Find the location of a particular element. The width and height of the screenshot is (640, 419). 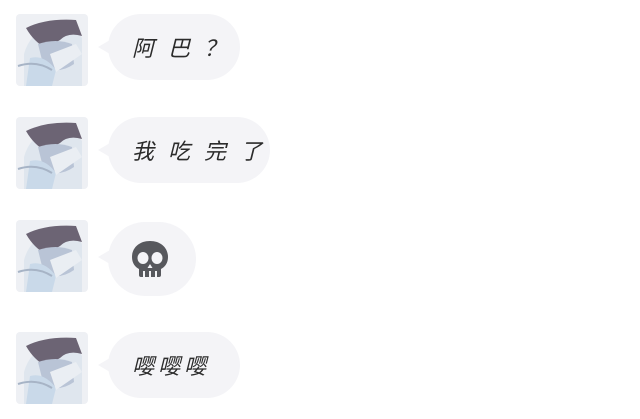

message-text: 阿巴？ is located at coordinates (186, 49).